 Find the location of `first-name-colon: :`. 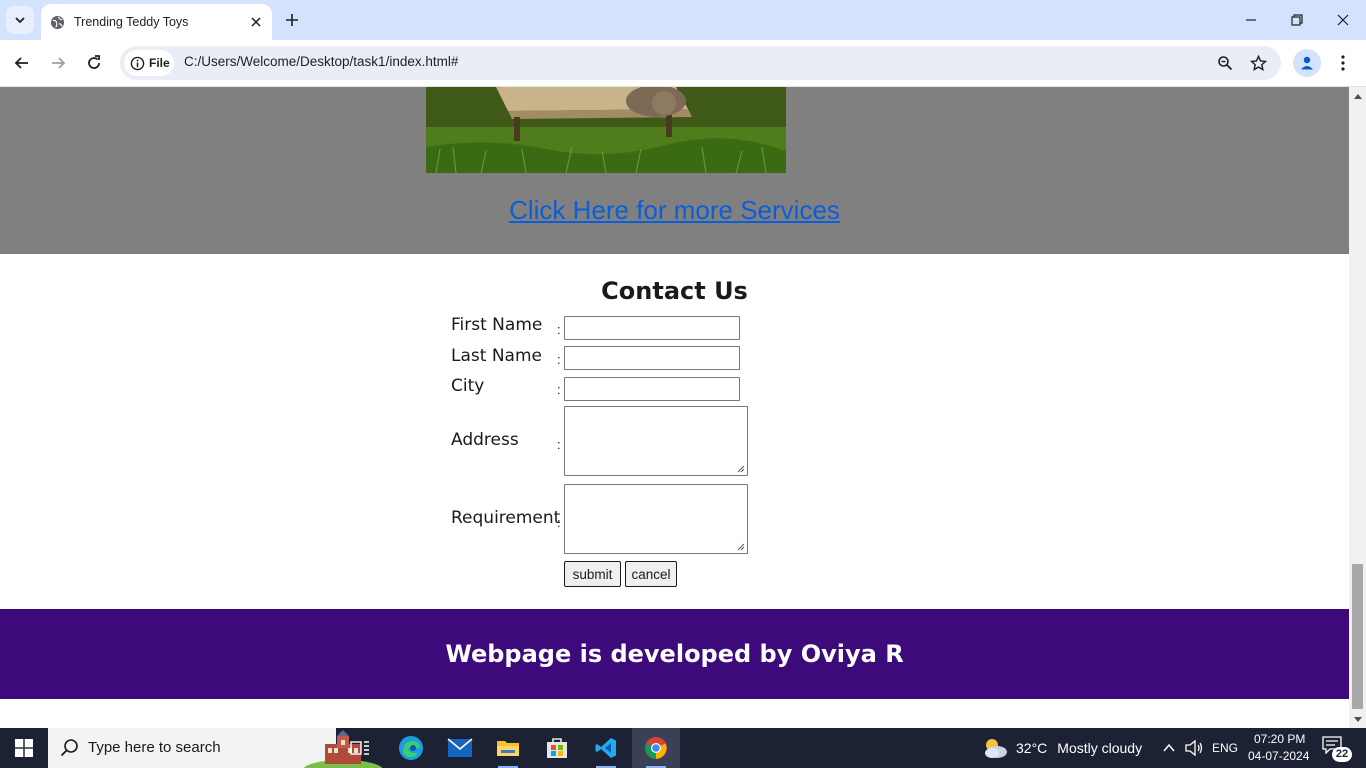

first-name-colon: : is located at coordinates (559, 329).